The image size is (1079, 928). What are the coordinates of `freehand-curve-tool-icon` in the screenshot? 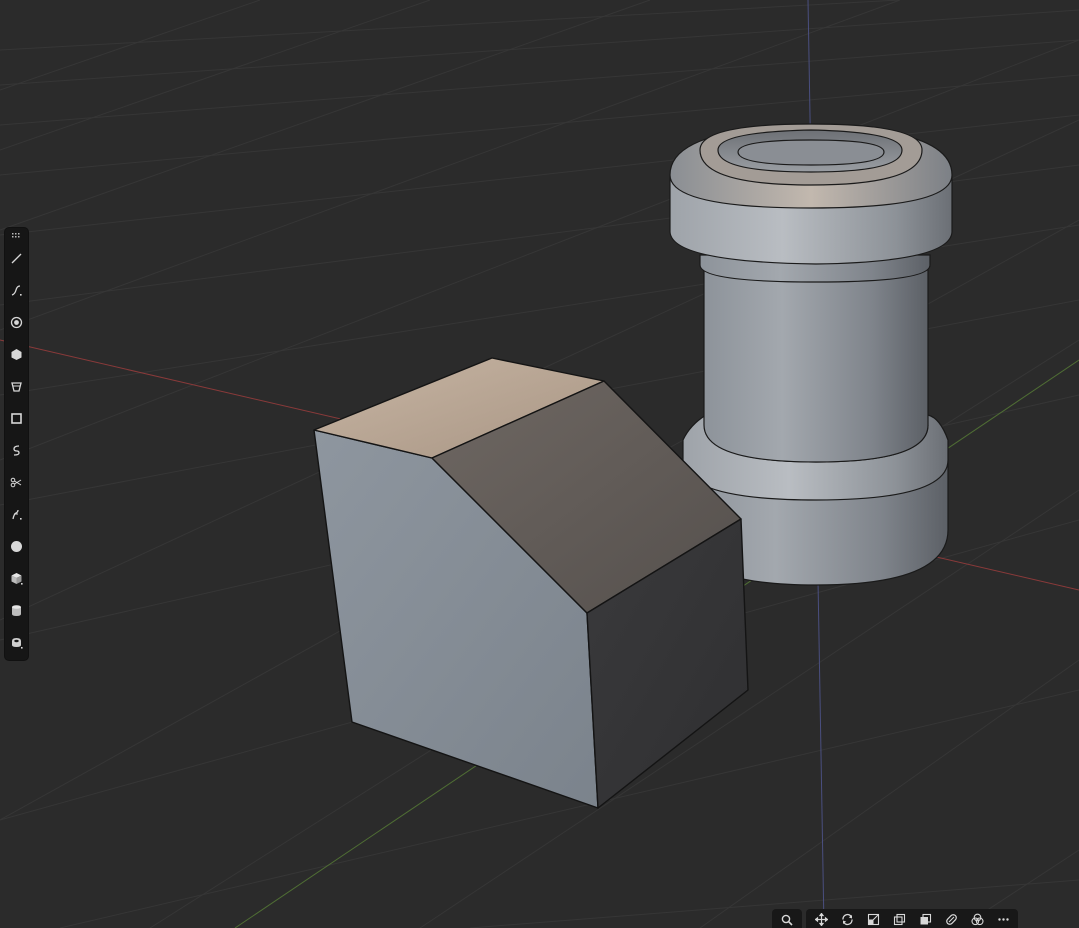 It's located at (17, 514).